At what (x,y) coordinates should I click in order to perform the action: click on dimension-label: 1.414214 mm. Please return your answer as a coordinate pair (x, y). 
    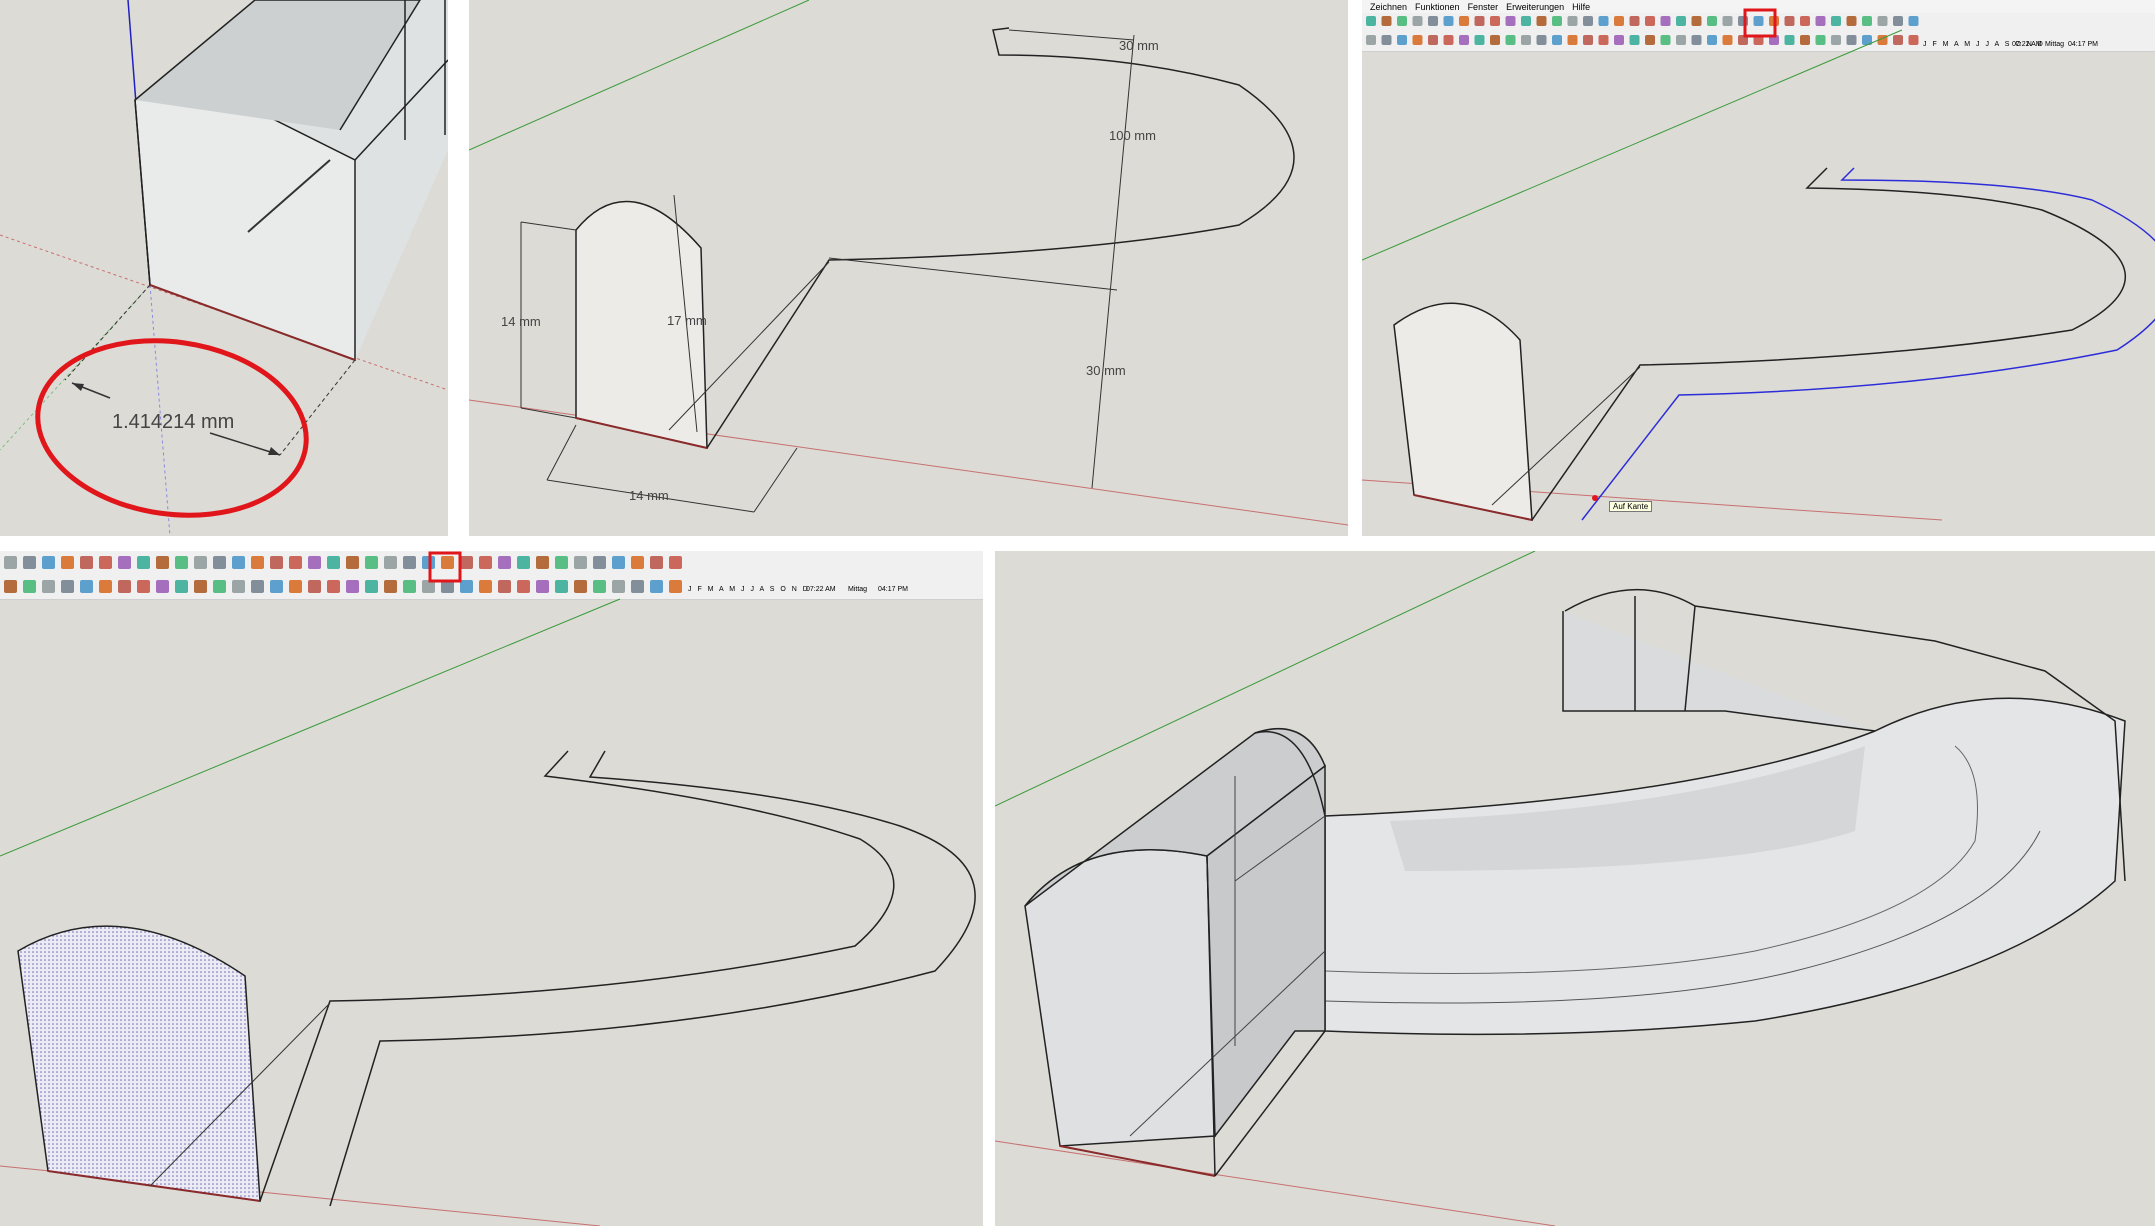
    Looking at the image, I should click on (173, 422).